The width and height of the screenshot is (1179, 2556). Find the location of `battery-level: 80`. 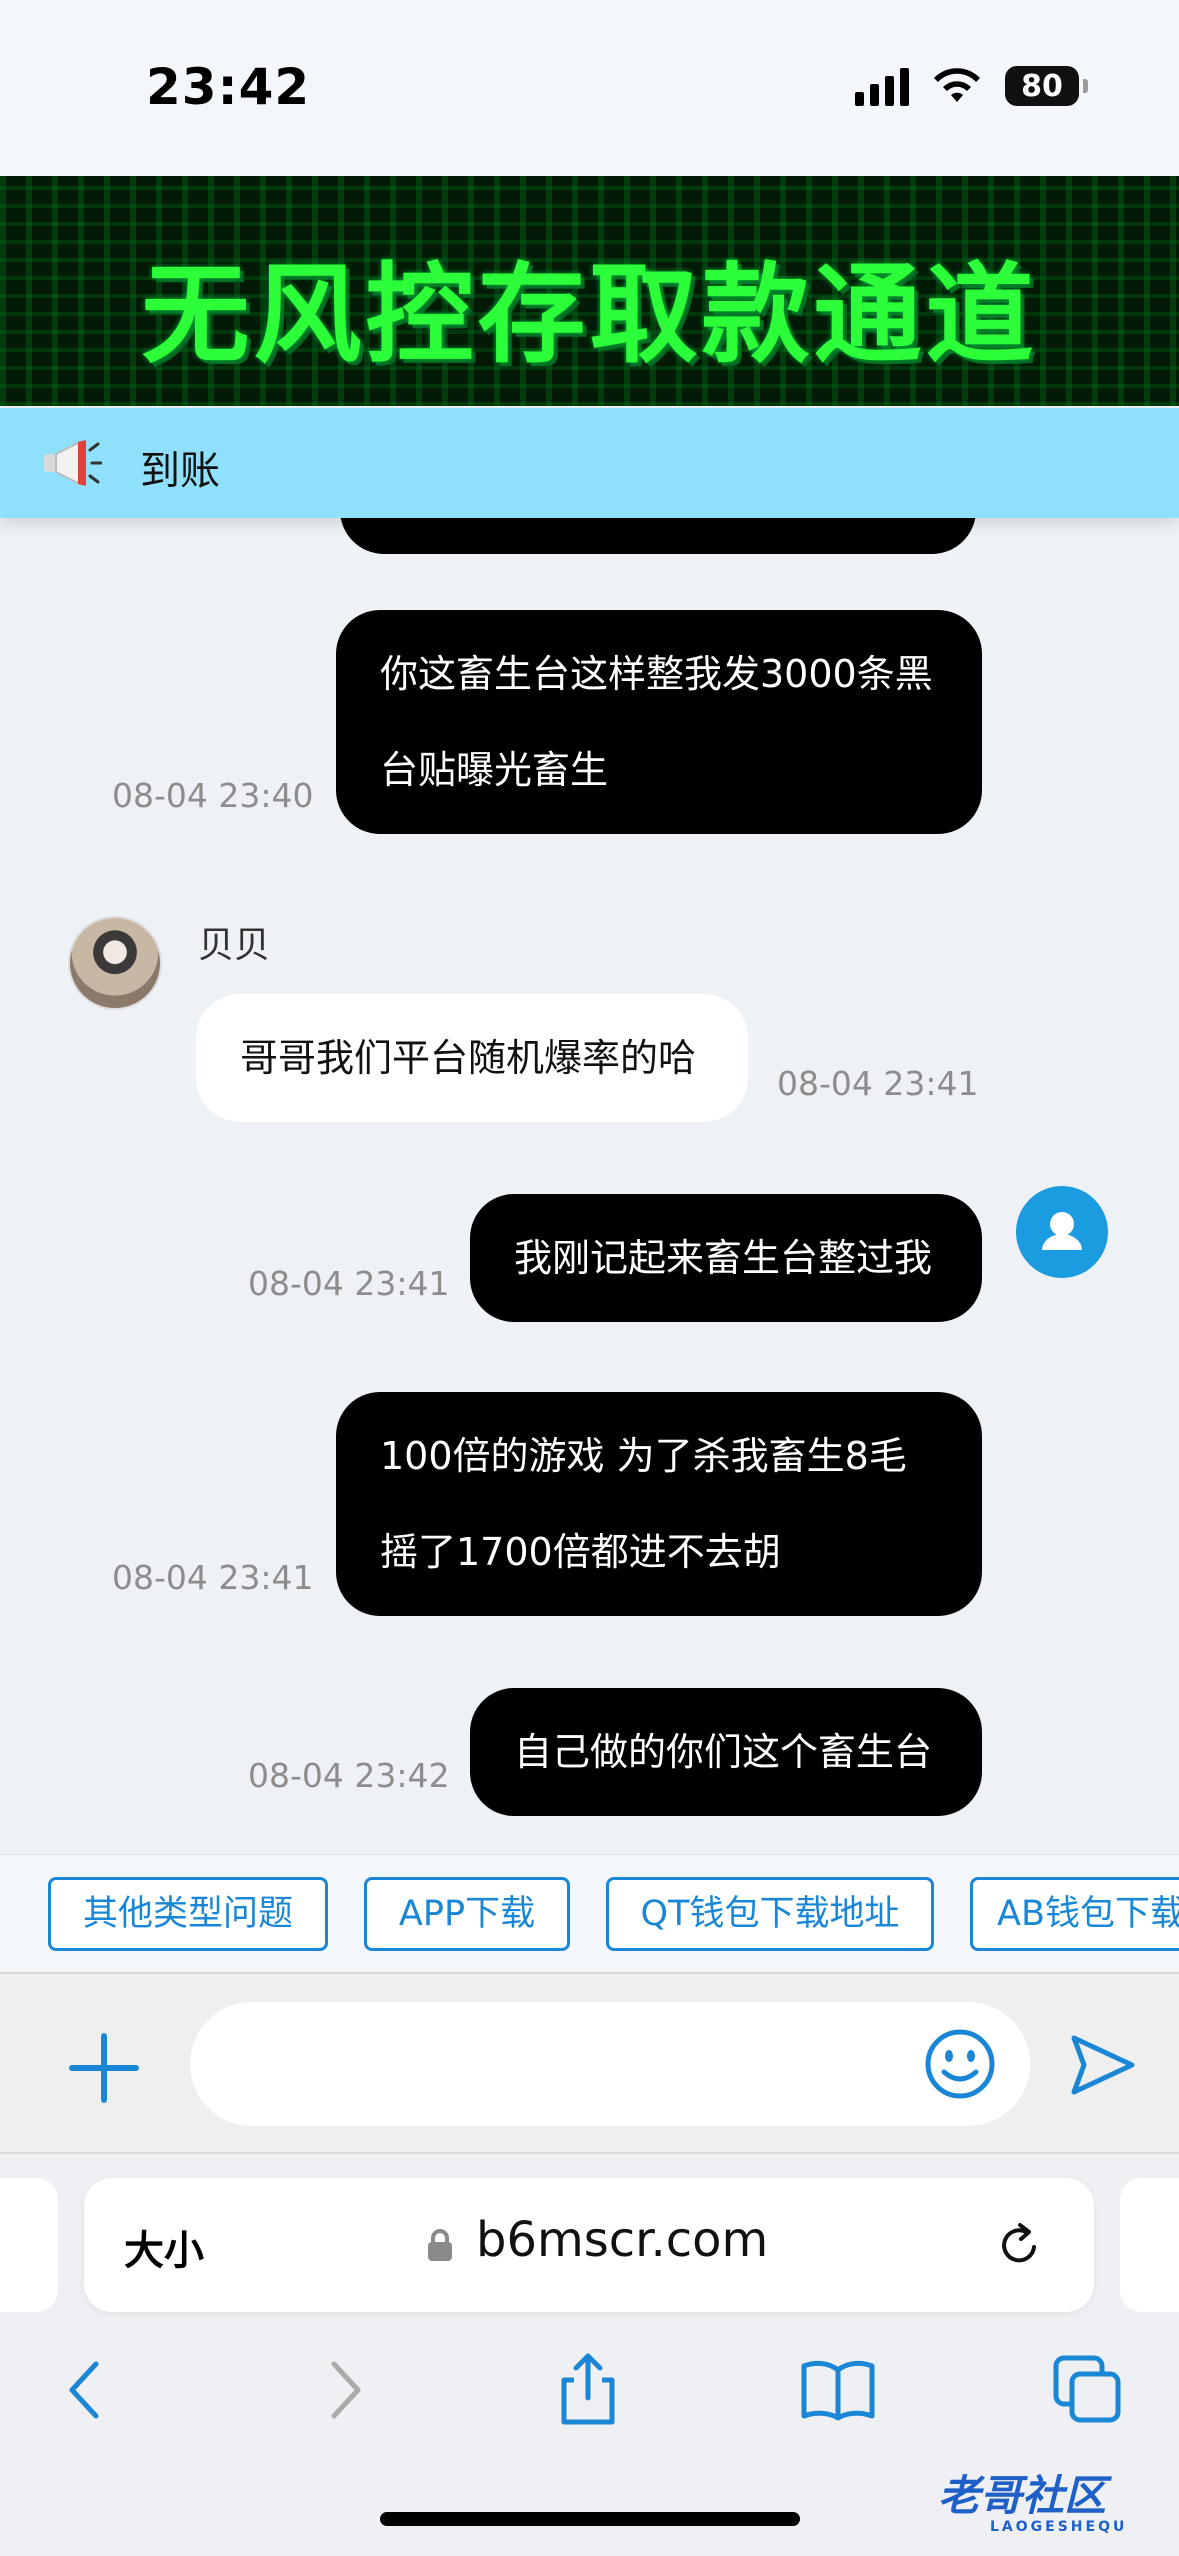

battery-level: 80 is located at coordinates (1042, 86).